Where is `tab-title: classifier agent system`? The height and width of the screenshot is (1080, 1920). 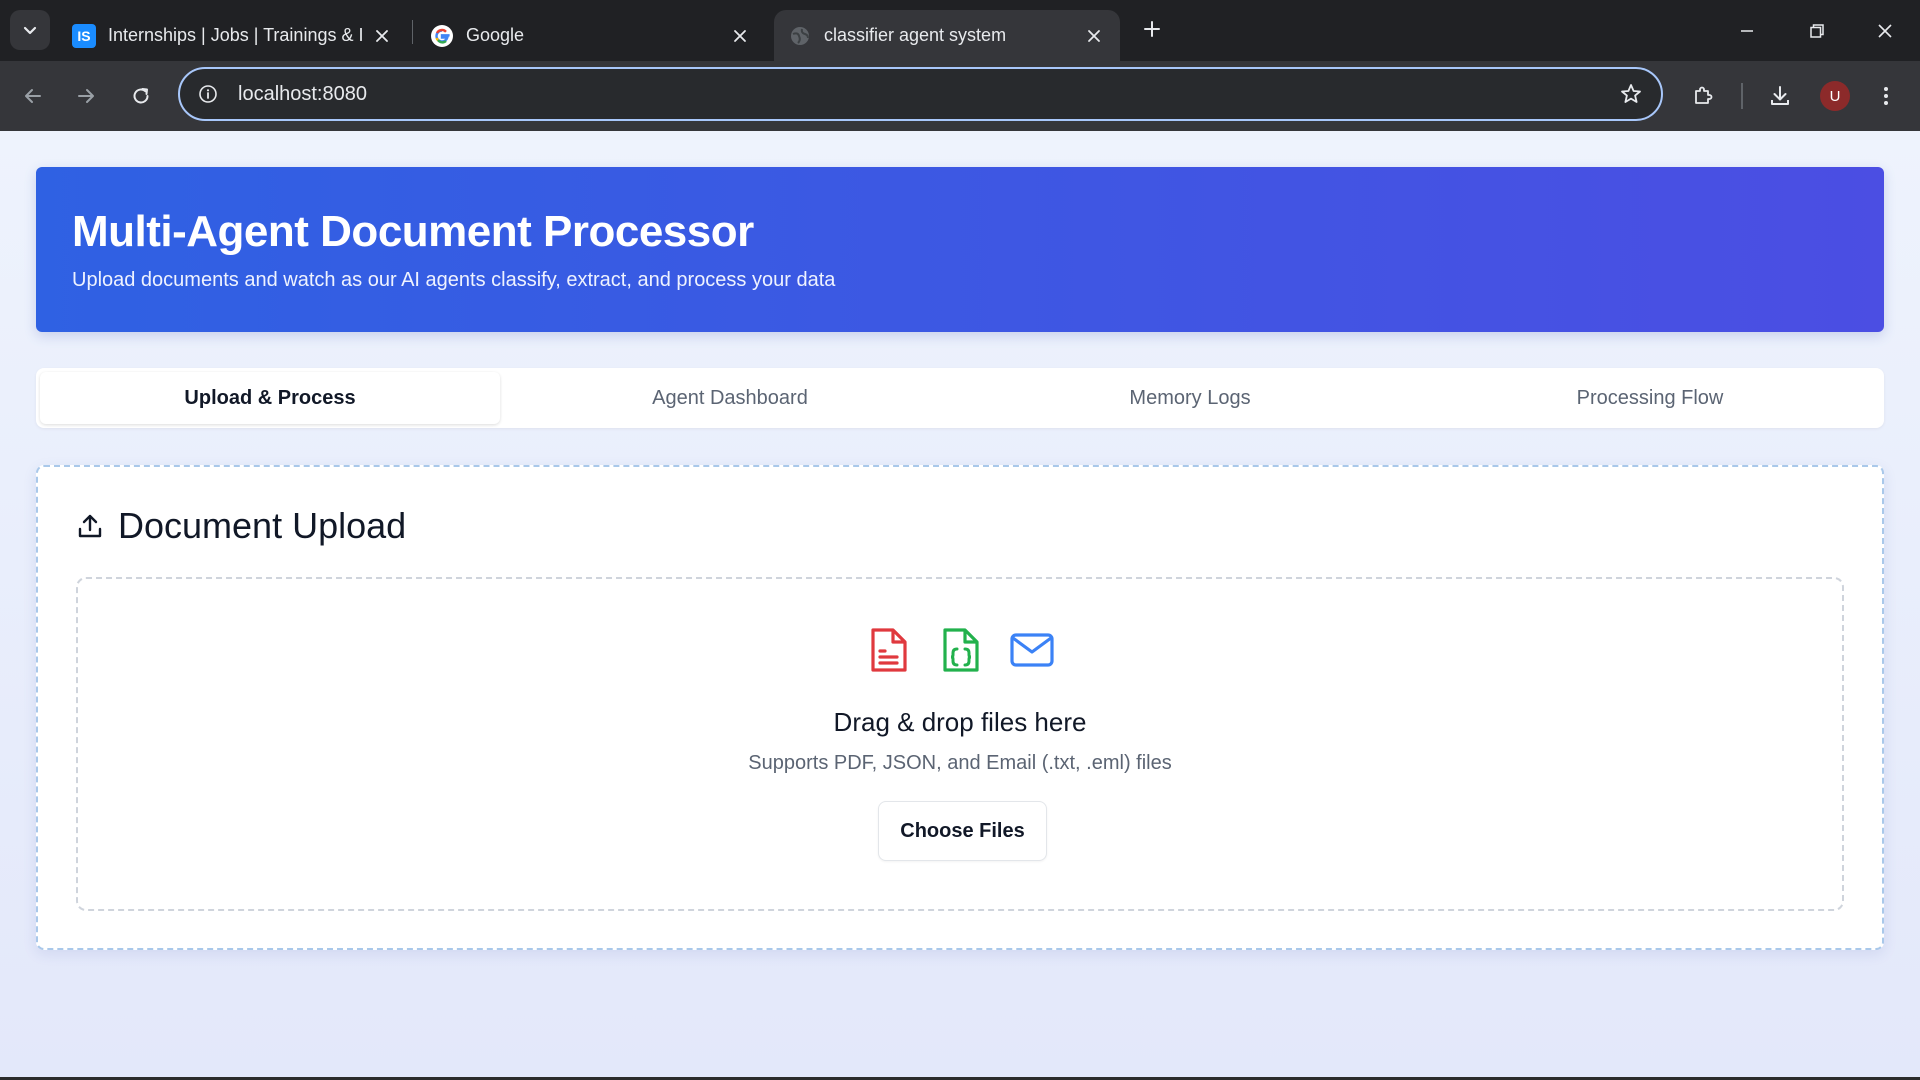 tab-title: classifier agent system is located at coordinates (915, 35).